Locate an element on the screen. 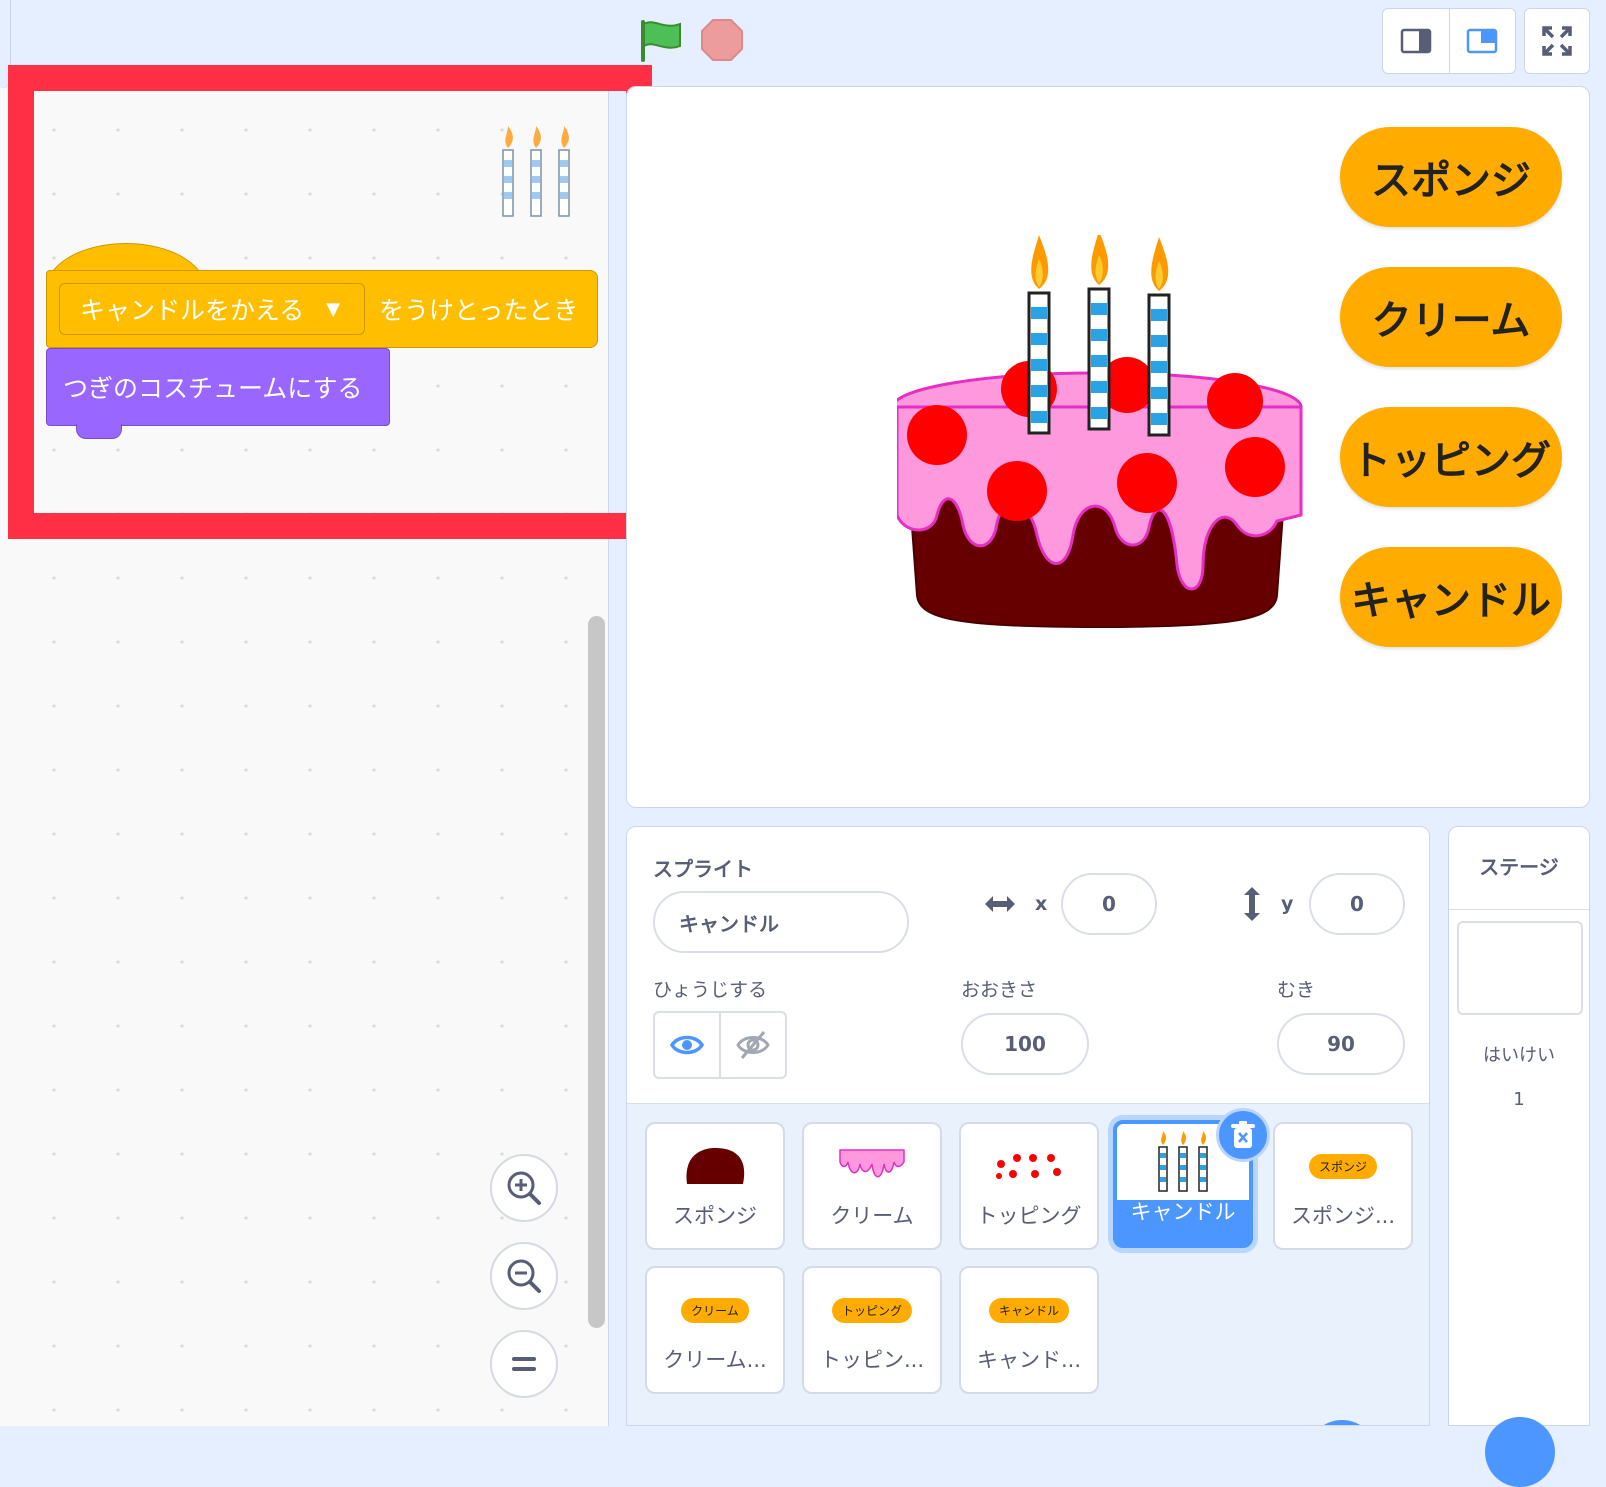  hat-block-text: をうけとったとき is located at coordinates (479, 310).